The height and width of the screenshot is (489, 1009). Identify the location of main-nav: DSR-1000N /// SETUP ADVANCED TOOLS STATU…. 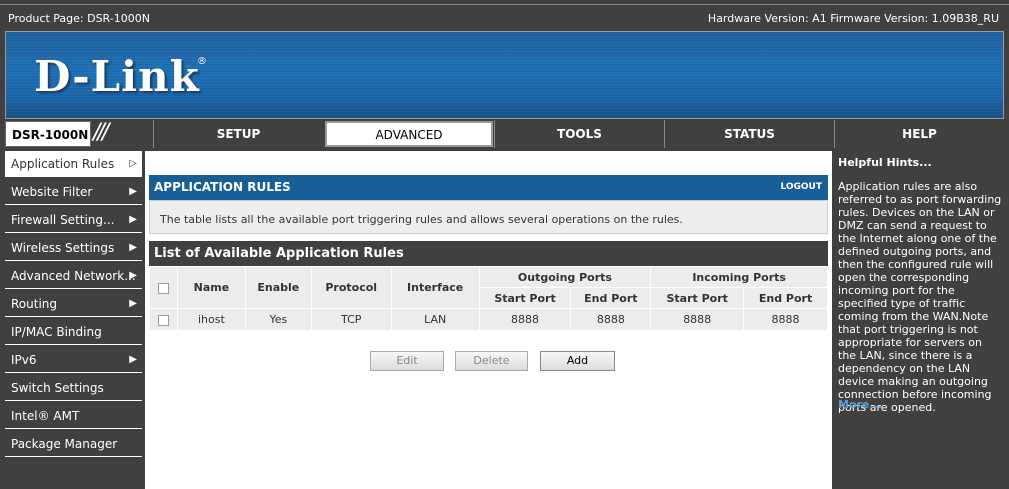
(504, 134).